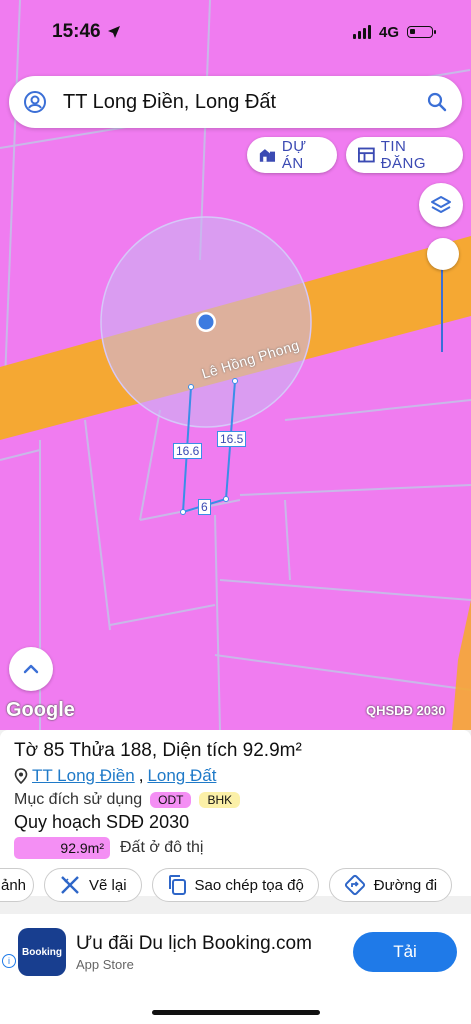 The width and height of the screenshot is (471, 1024). What do you see at coordinates (354, 885) in the screenshot?
I see `directions-icon` at bounding box center [354, 885].